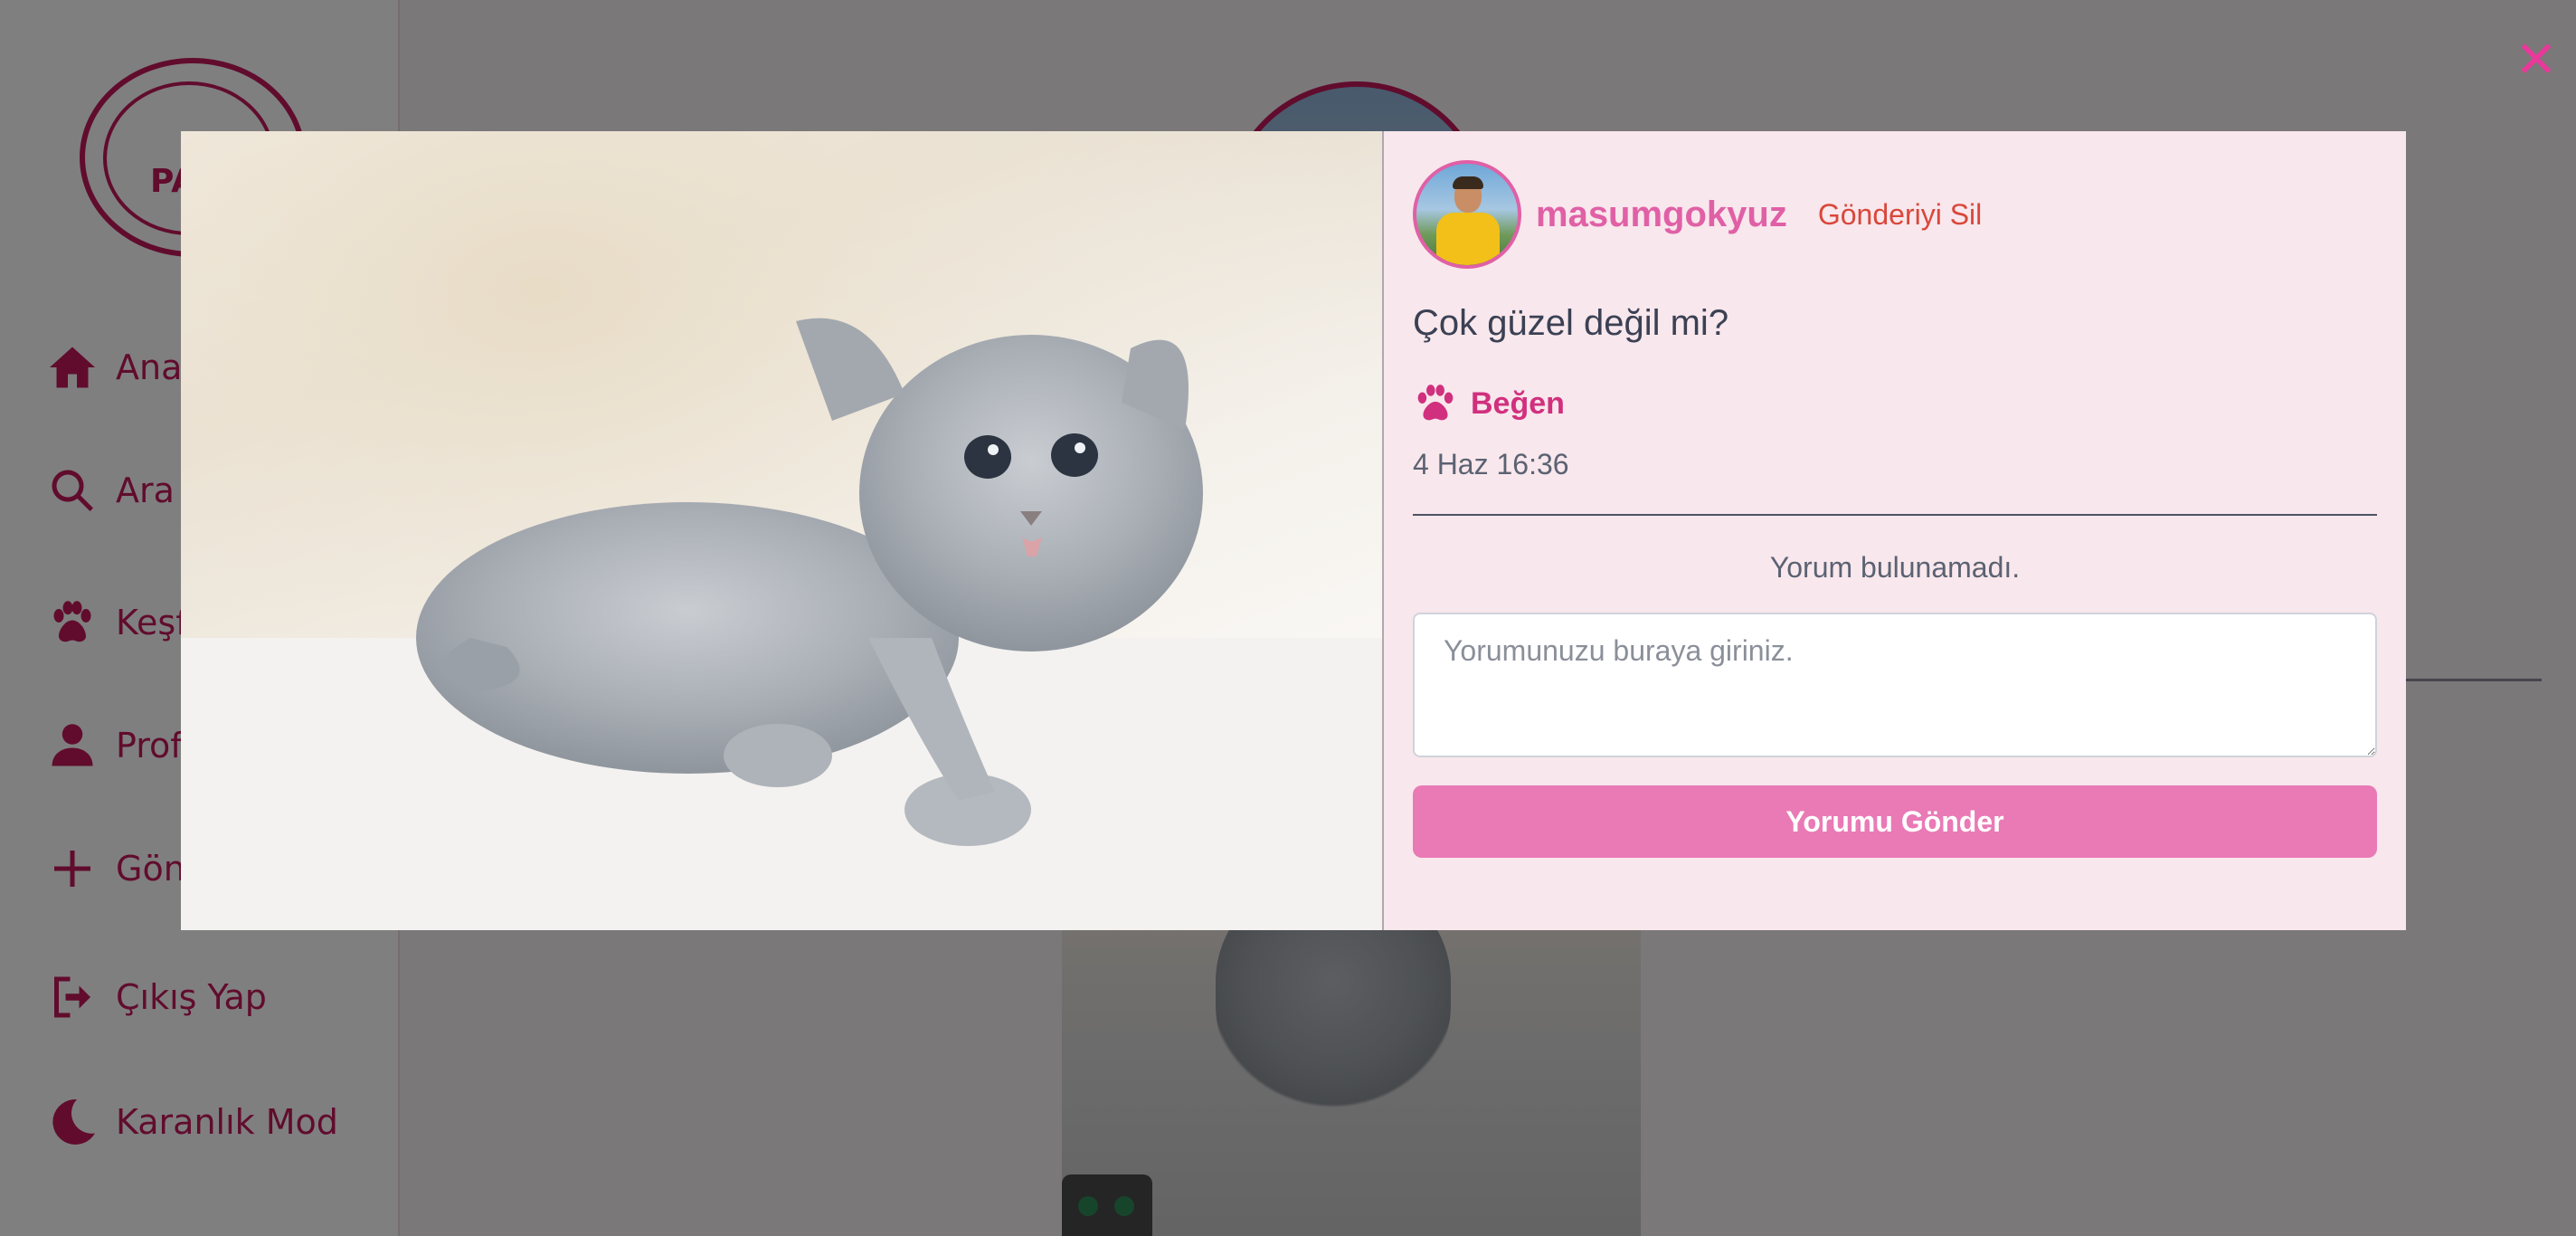 The height and width of the screenshot is (1236, 2576). Describe the element at coordinates (1468, 239) in the screenshot. I see `avatar-shirt` at that location.